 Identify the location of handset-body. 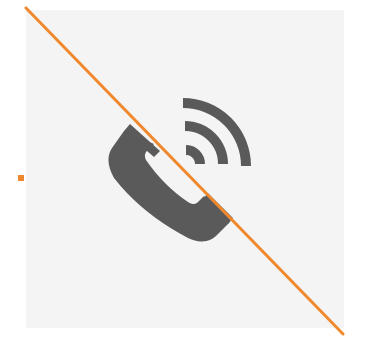
(169, 186).